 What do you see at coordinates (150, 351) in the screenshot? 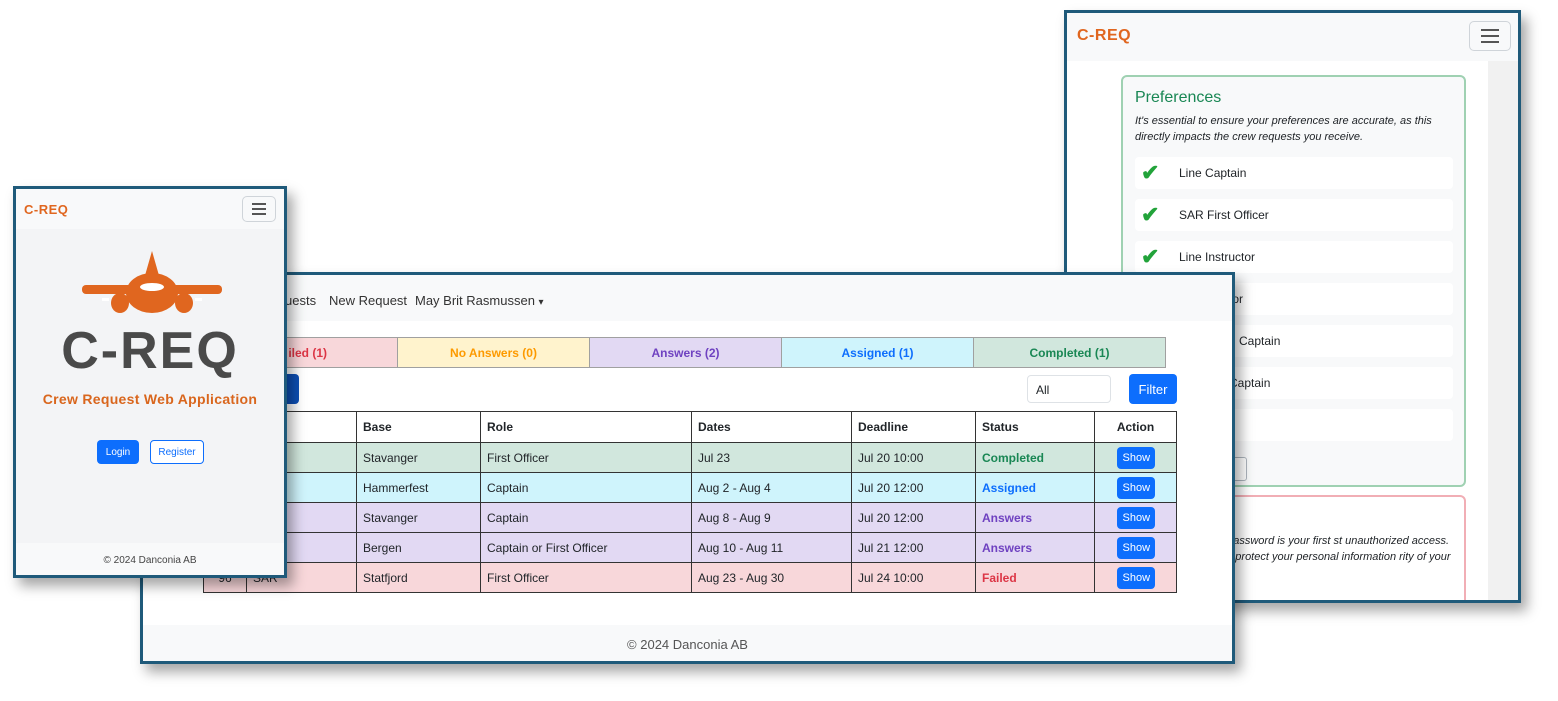
I see `app-logo-text: C-REQ` at bounding box center [150, 351].